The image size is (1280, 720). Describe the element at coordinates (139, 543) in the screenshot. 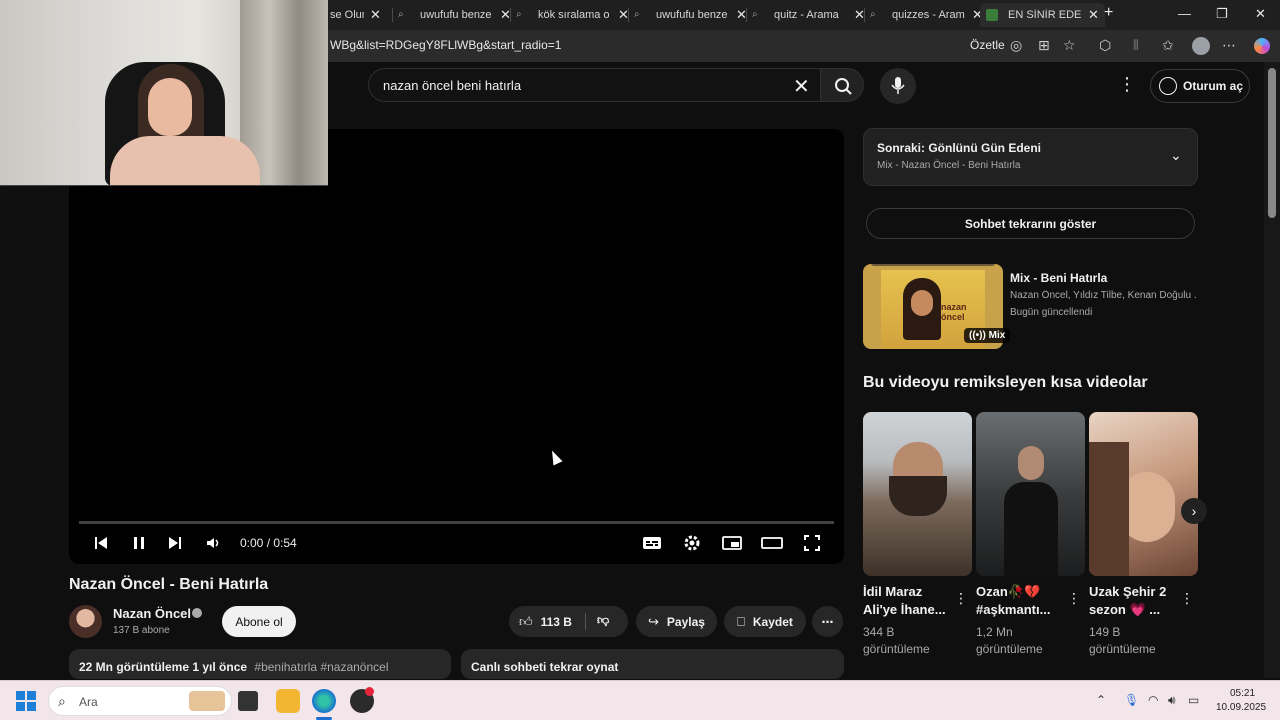

I see `pause-button` at that location.